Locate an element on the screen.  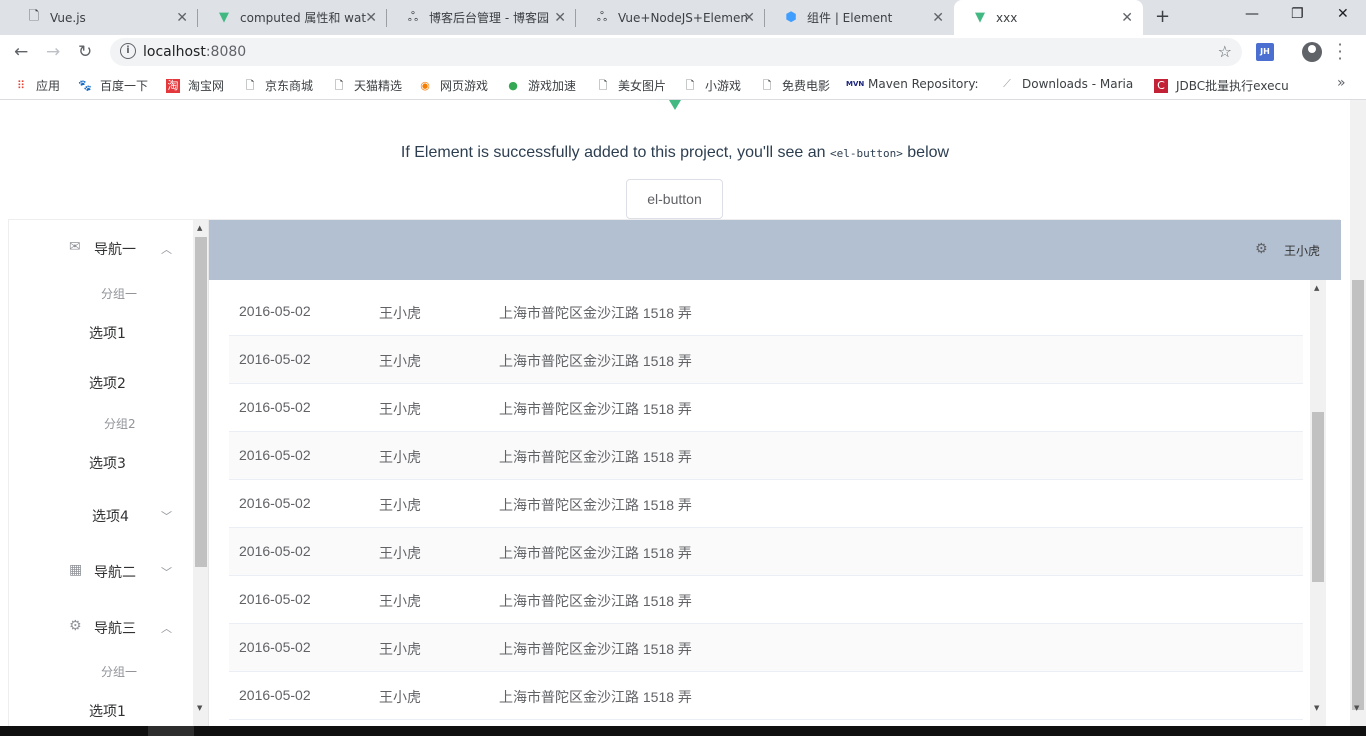
sidebar: ✉ 导航一 ︿ 分组一 选项1 选项2 分组2 选项3 选项4 ﹀ ▦ 导航二 is located at coordinates (109, 473).